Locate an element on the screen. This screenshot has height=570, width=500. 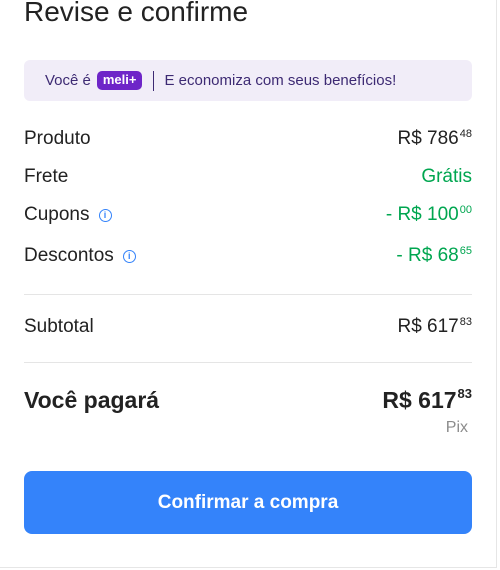
discounts-amount: - R$ 6865 is located at coordinates (434, 256).